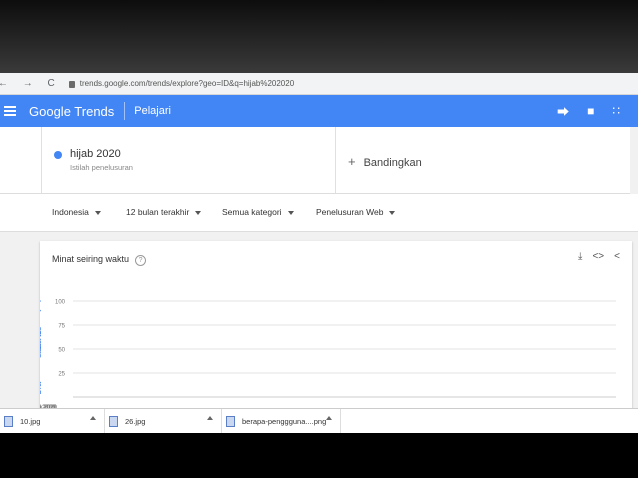 This screenshot has height=478, width=638. I want to click on compare-button: + Bandingkan, so click(385, 161).